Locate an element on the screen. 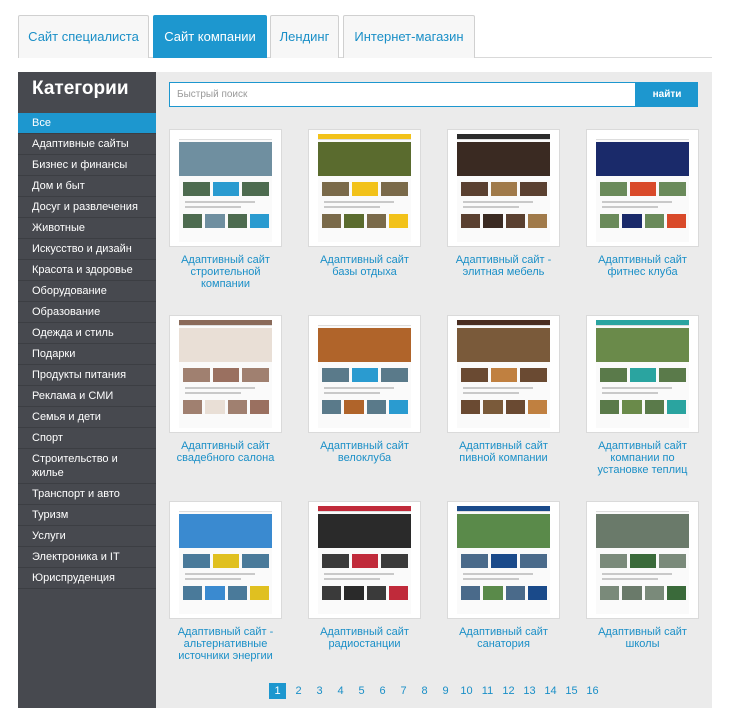  sidebar-item-category: Продукты питания is located at coordinates (87, 375).